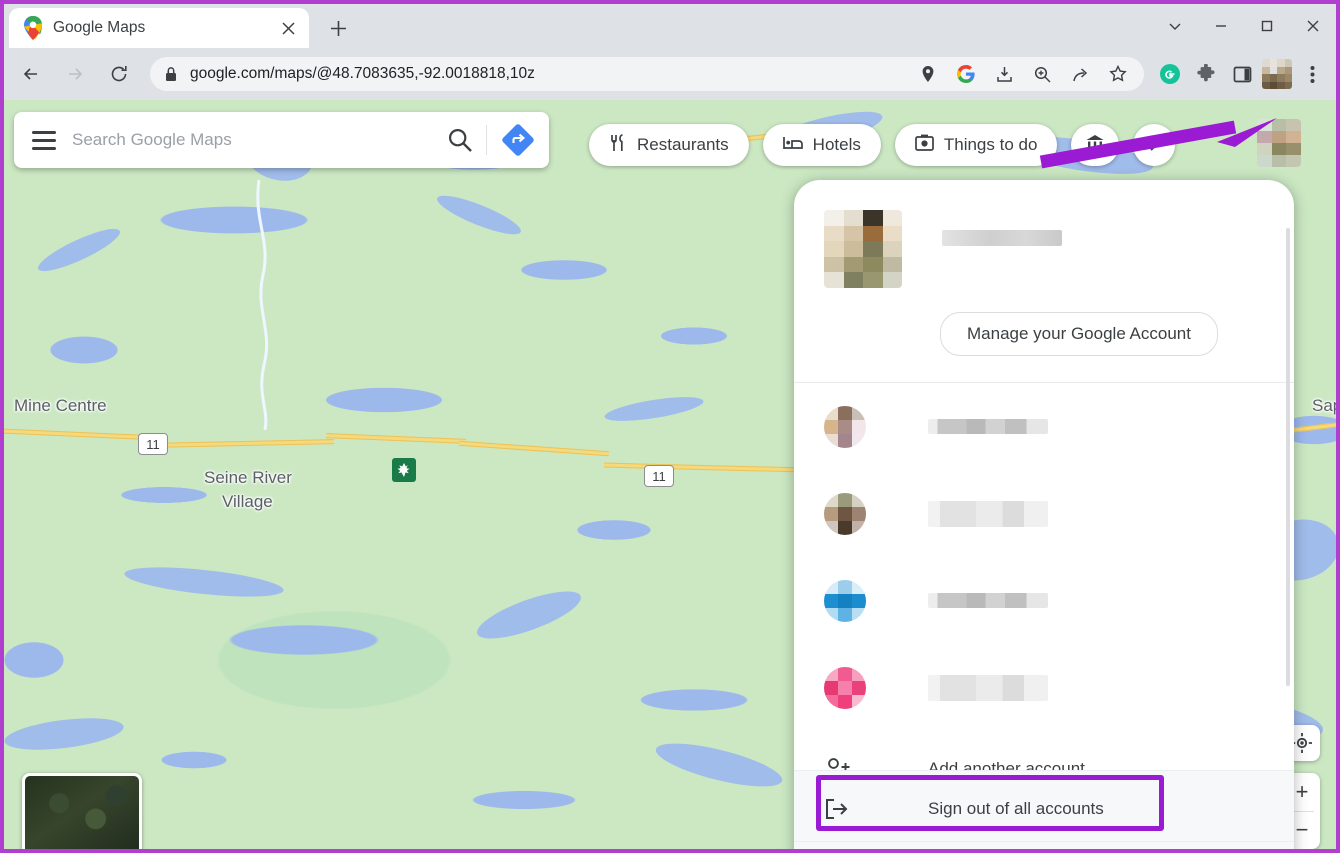 This screenshot has width=1340, height=853. I want to click on river-line, so click(262, 305).